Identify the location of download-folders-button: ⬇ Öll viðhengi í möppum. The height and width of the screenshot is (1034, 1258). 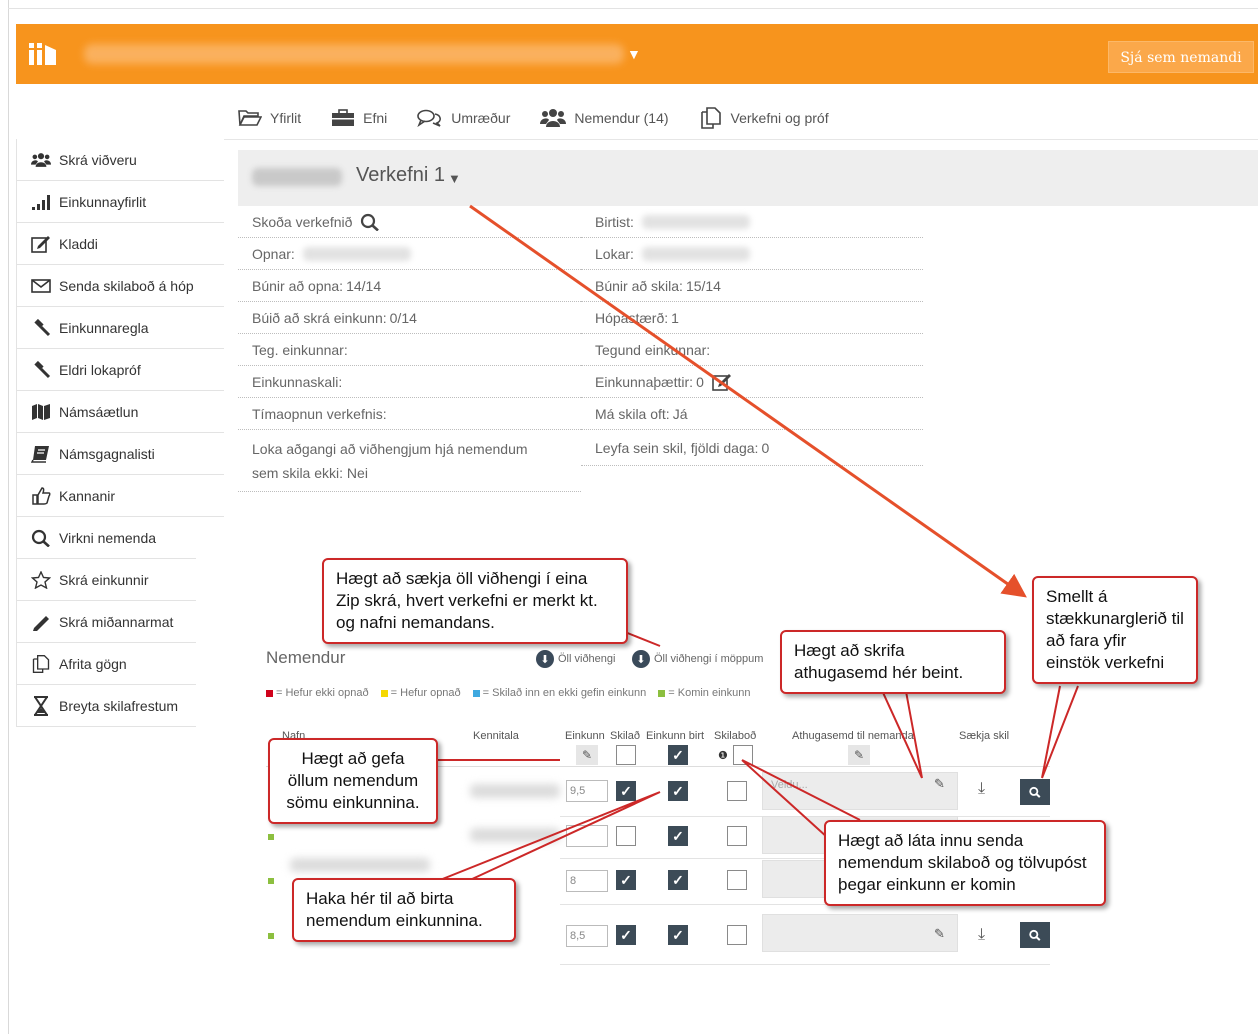
(697, 659).